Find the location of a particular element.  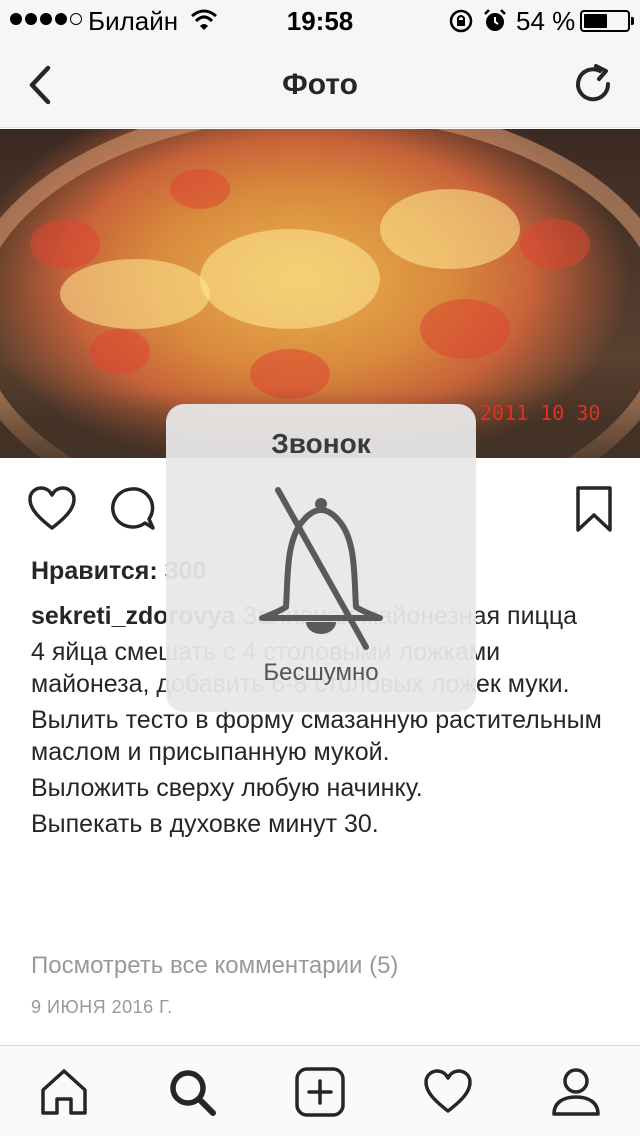

activity-heart-icon is located at coordinates (448, 1092).